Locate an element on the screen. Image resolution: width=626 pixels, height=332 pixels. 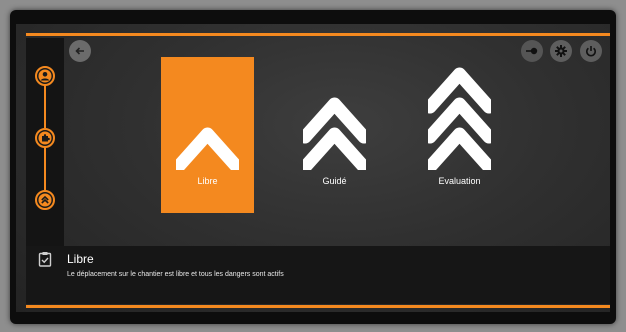
mode-label: Libre is located at coordinates (207, 181).